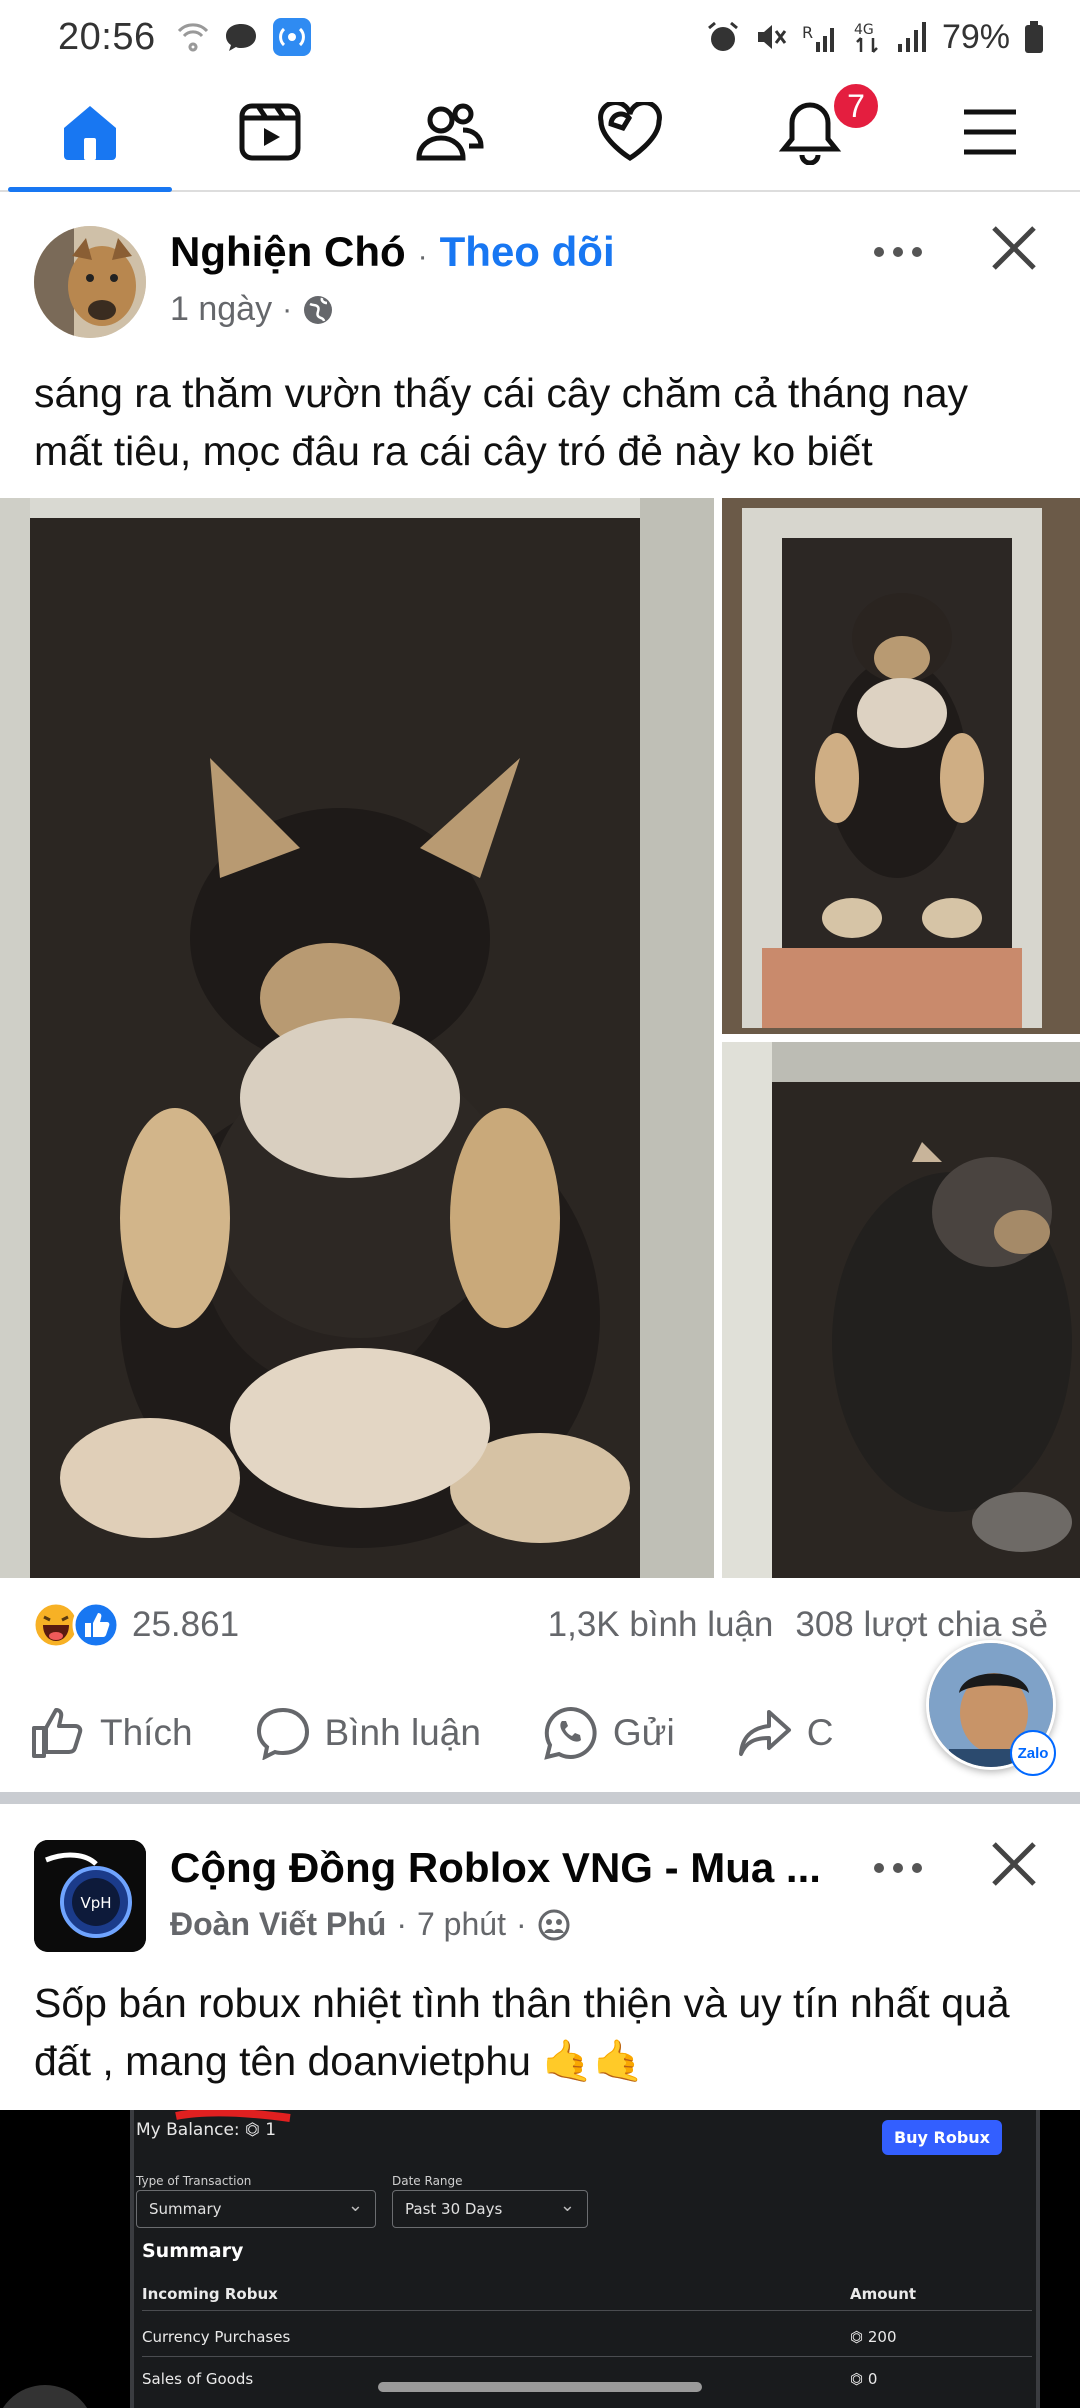 The image size is (1080, 2408). I want to click on table-row: Currency Purchases ⏣ 200, so click(519, 2337).